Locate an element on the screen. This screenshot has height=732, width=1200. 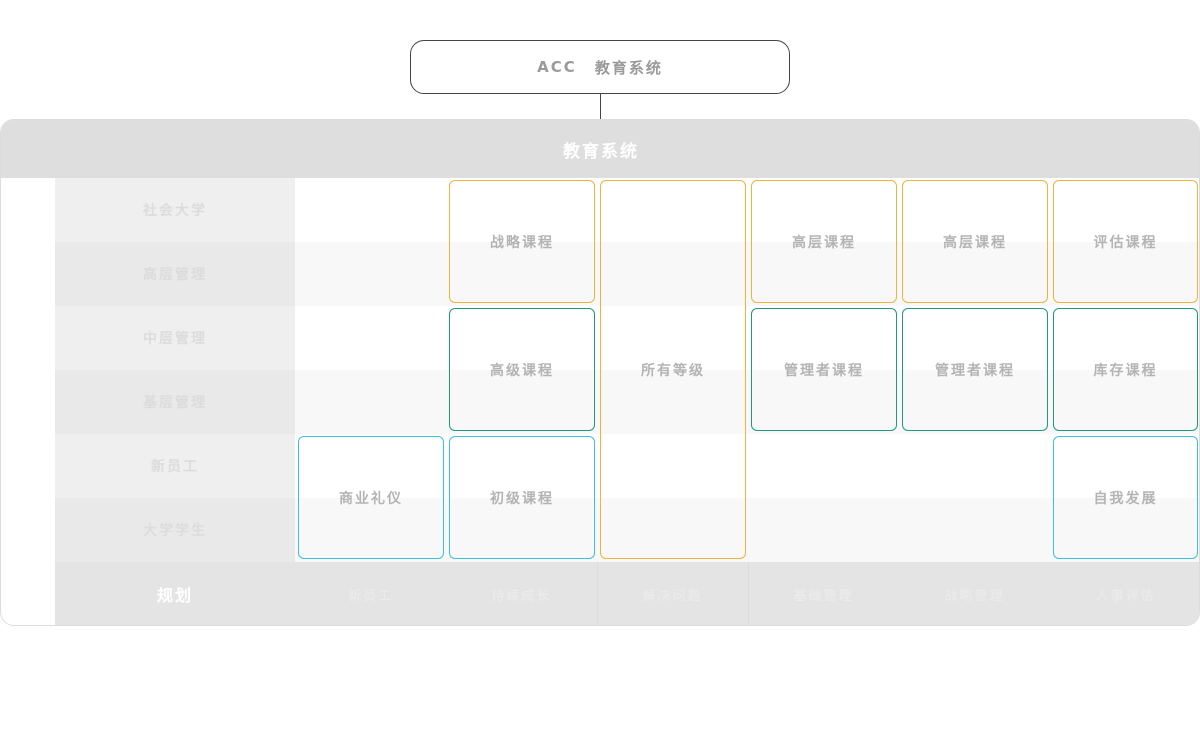
card-inventory-course: 库存课程 is located at coordinates (1125, 369).